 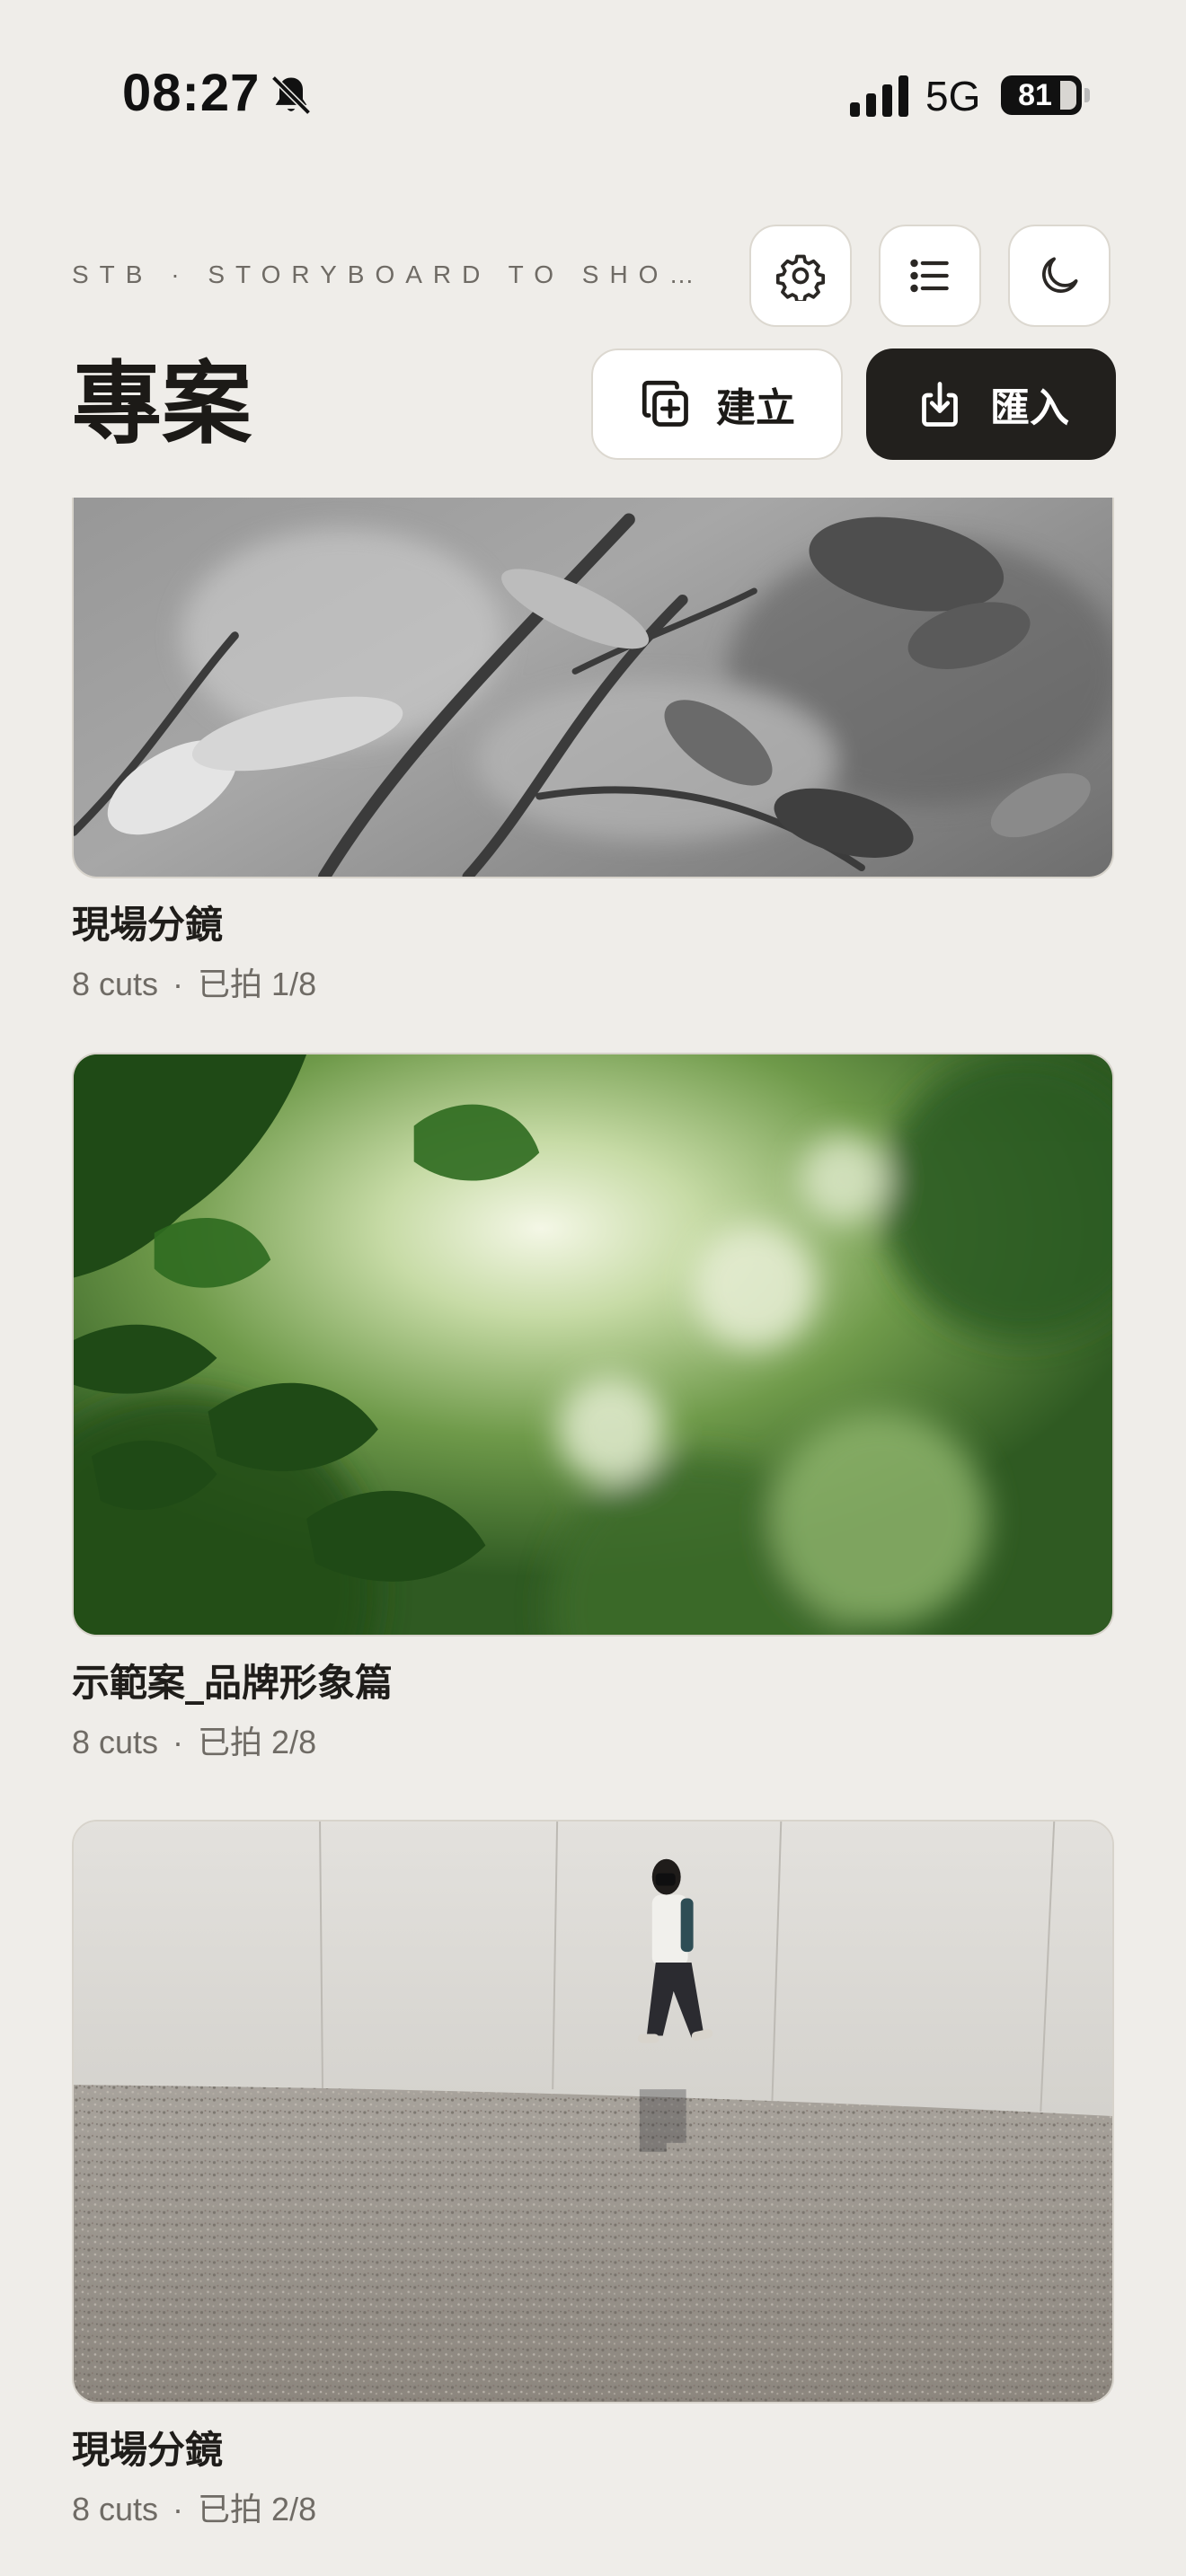 I want to click on status-bar: 08:27 5G 81, so click(x=593, y=90).